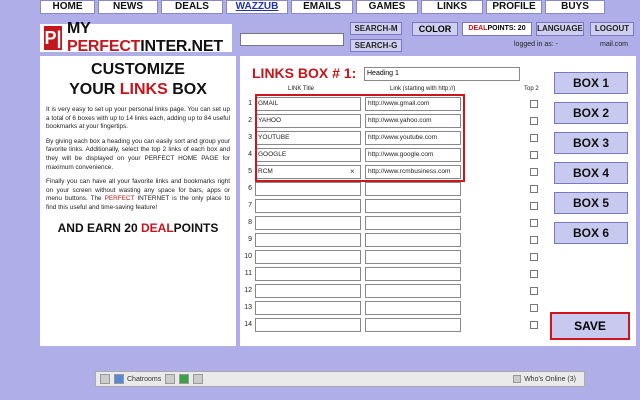 The width and height of the screenshot is (640, 400). What do you see at coordinates (138, 227) in the screenshot?
I see `earn-dealpoints: AND EARN 20 DEALPOINTS` at bounding box center [138, 227].